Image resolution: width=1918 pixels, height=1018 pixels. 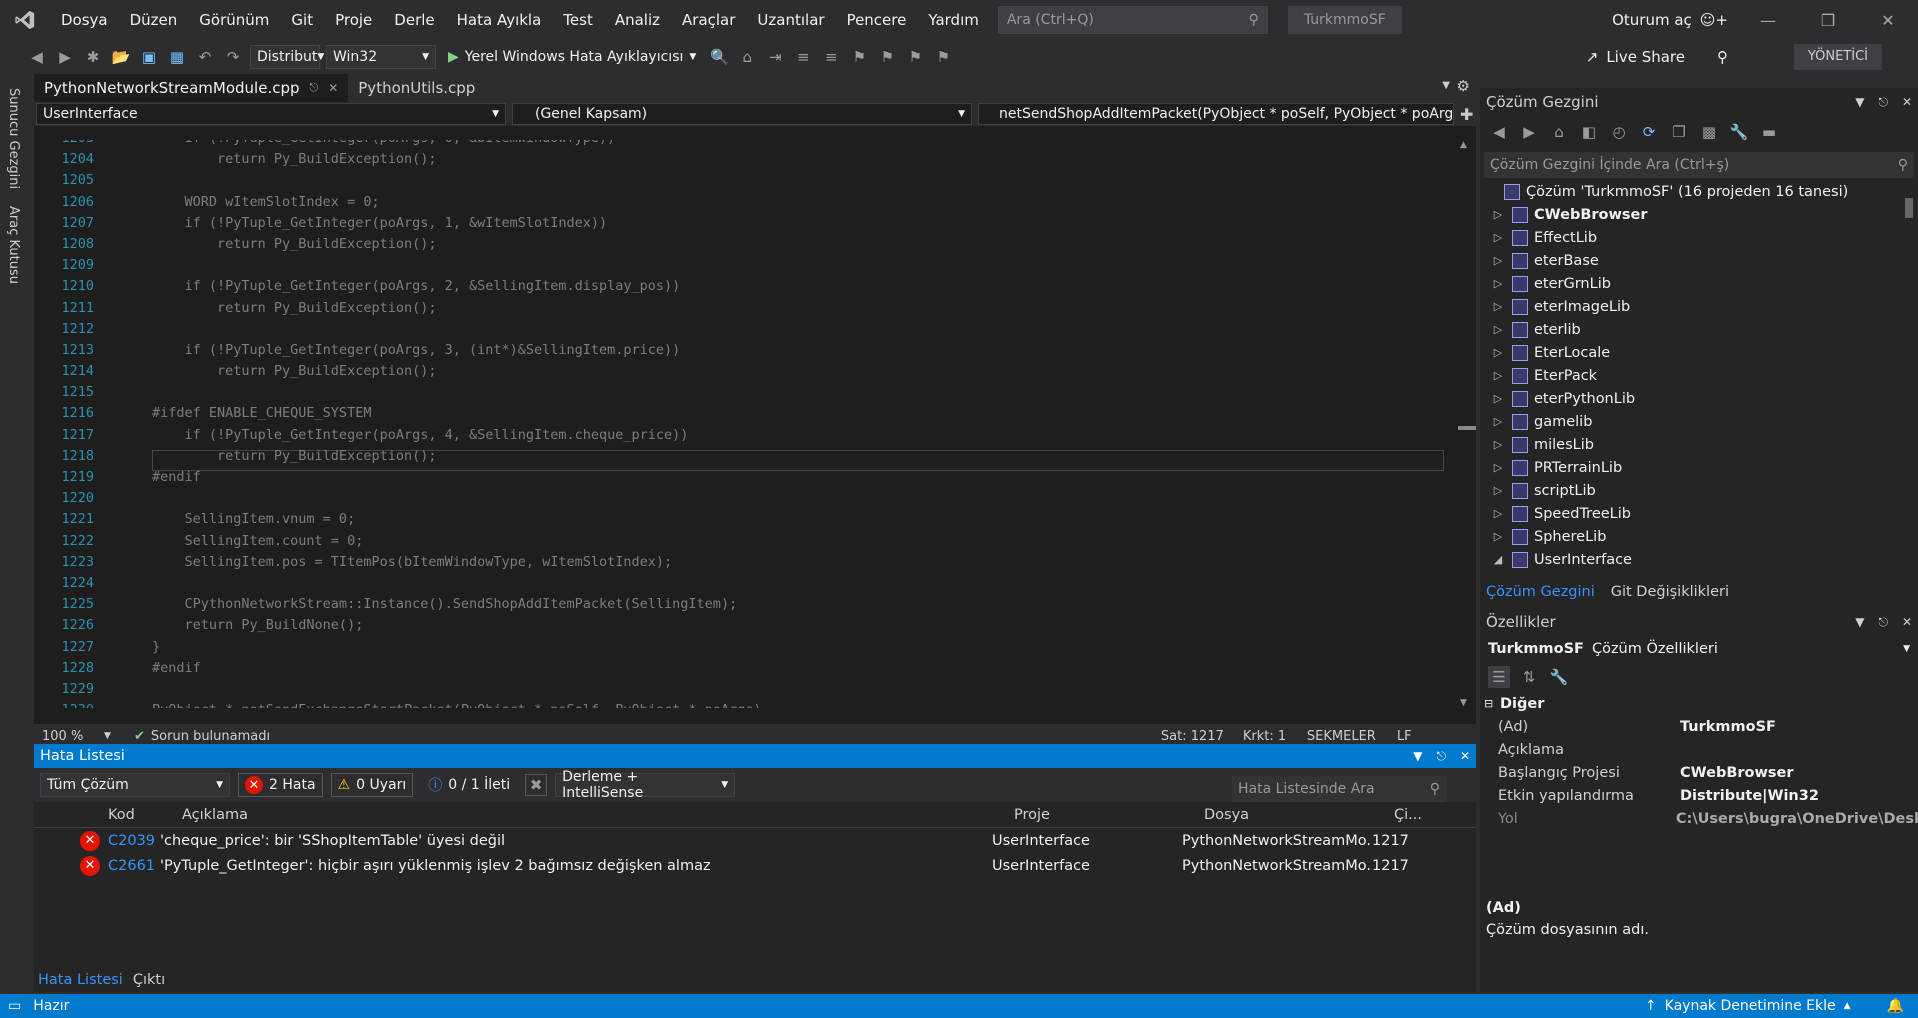 What do you see at coordinates (797, 668) in the screenshot?
I see `code-line: #endif` at bounding box center [797, 668].